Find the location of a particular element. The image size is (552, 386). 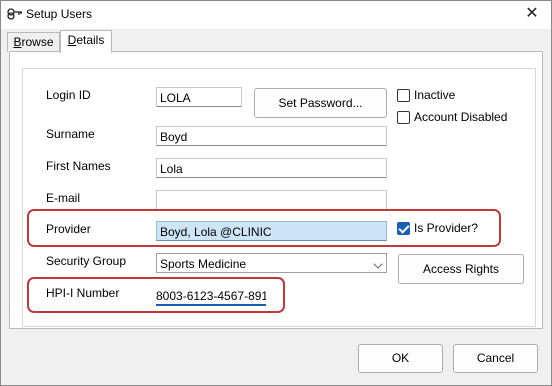

hpi-number-input: 8003-6123-4567-8912 is located at coordinates (211, 296).